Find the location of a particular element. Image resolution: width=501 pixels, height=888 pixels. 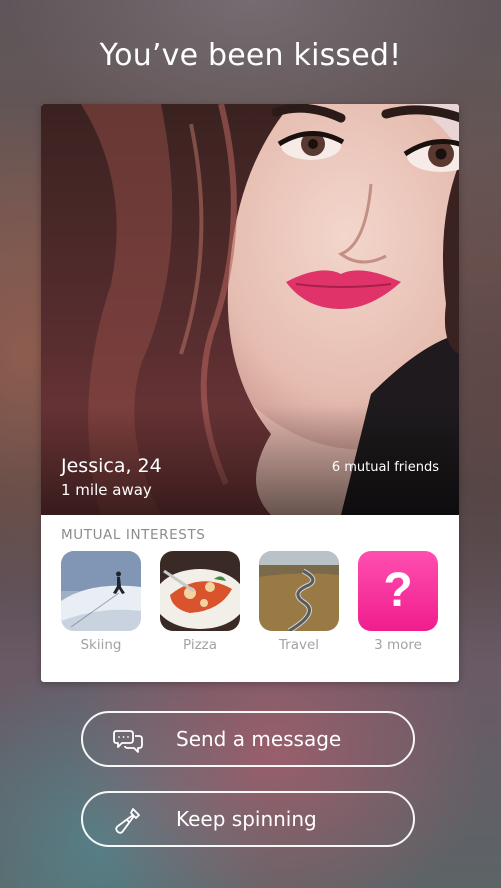

send-message-label: Send a message is located at coordinates (259, 739).